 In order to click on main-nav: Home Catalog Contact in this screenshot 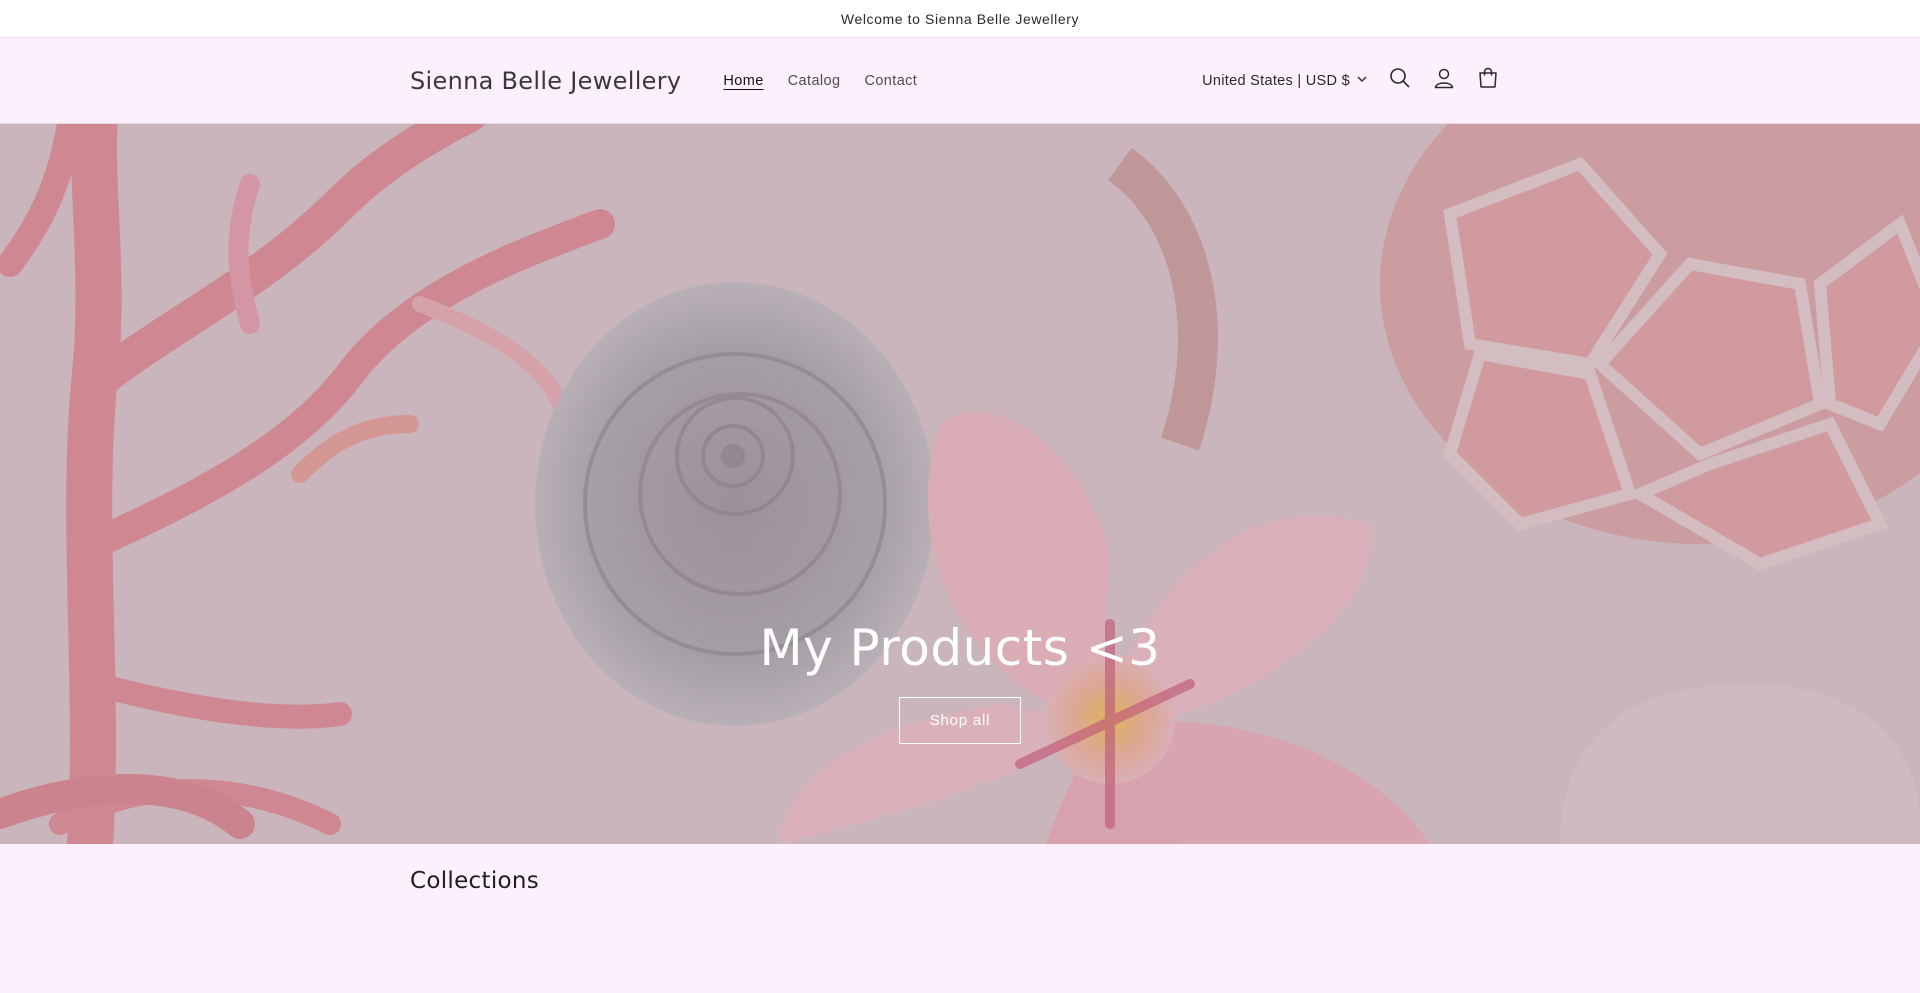, I will do `click(820, 81)`.